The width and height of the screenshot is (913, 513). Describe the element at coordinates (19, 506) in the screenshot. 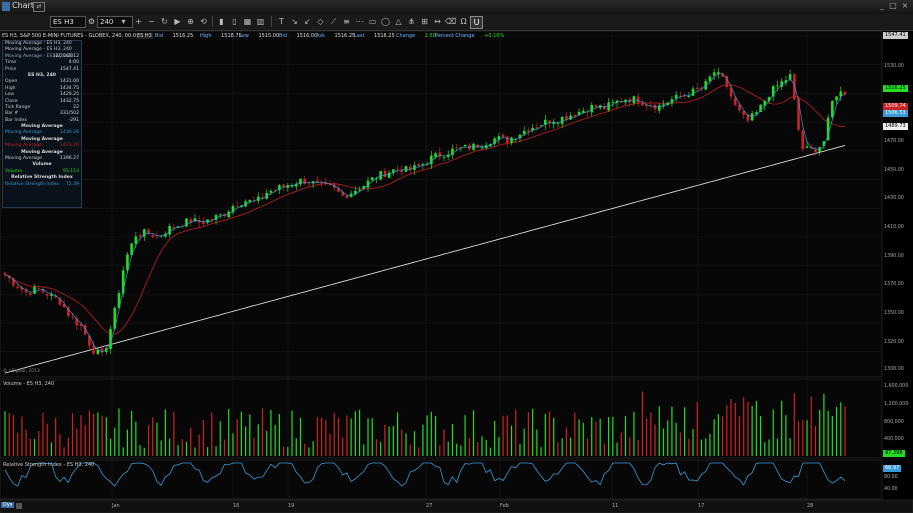

I see `scroll-left-icon` at that location.